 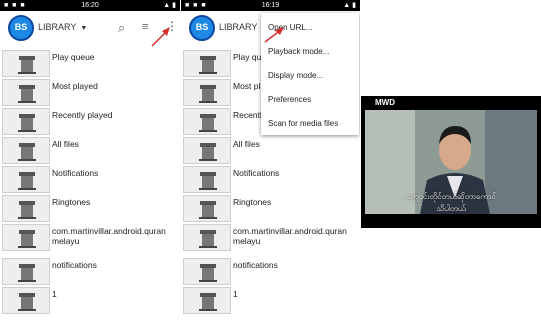 What do you see at coordinates (90, 63) in the screenshot?
I see `list-item: Play queue` at bounding box center [90, 63].